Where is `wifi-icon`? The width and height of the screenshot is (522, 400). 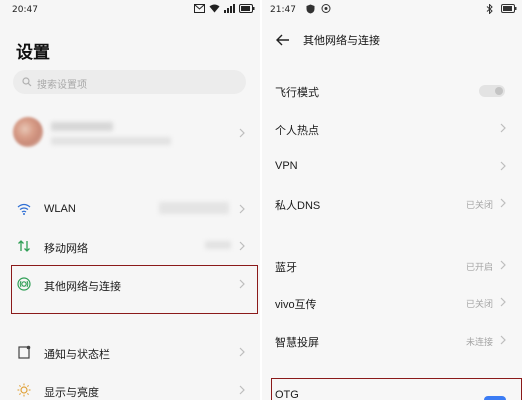
wifi-icon is located at coordinates (24, 209).